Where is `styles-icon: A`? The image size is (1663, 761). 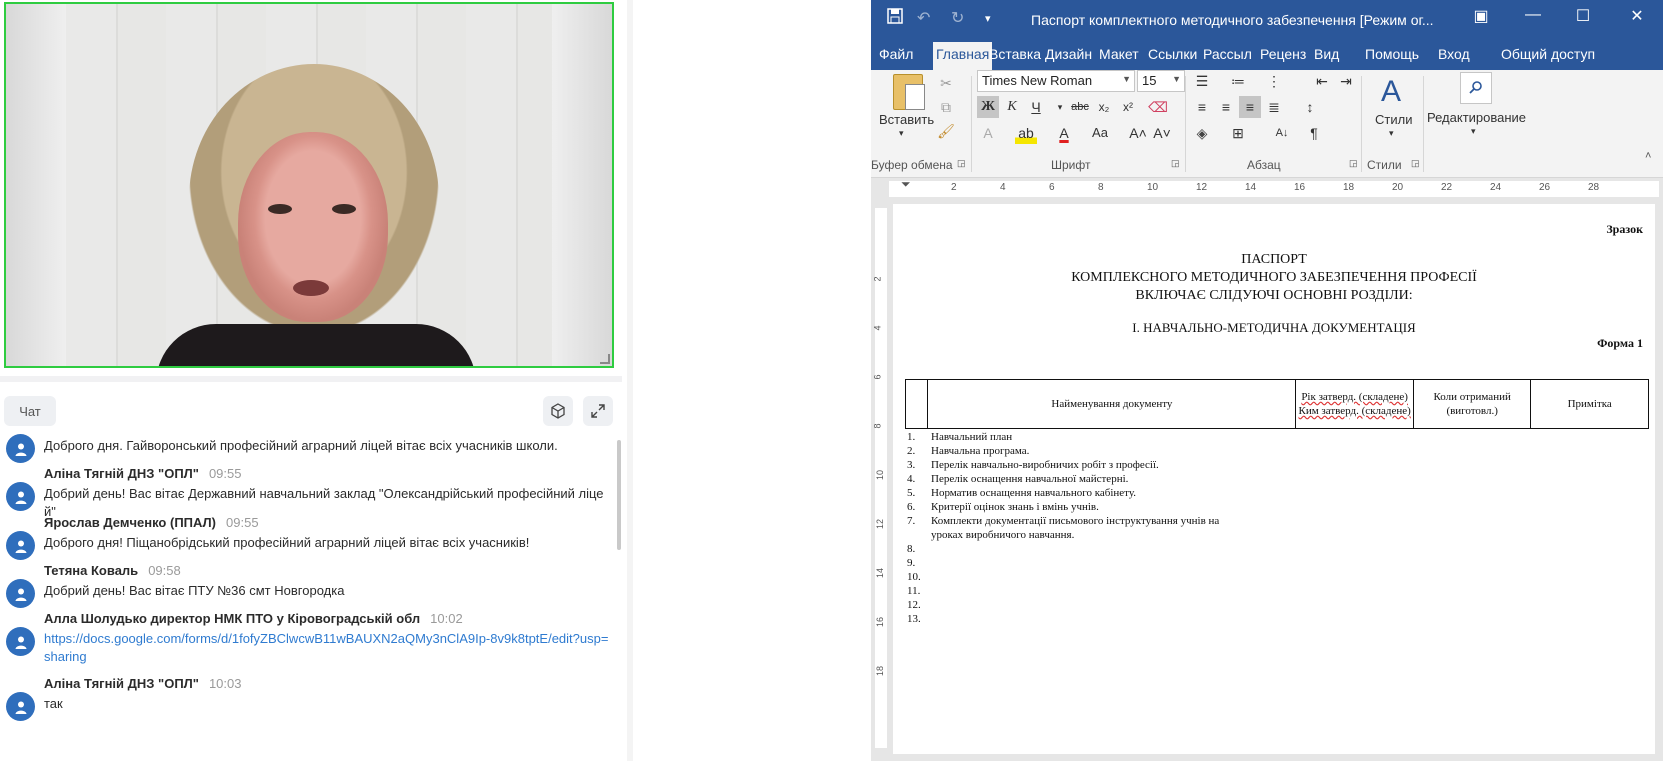 styles-icon: A is located at coordinates (1391, 92).